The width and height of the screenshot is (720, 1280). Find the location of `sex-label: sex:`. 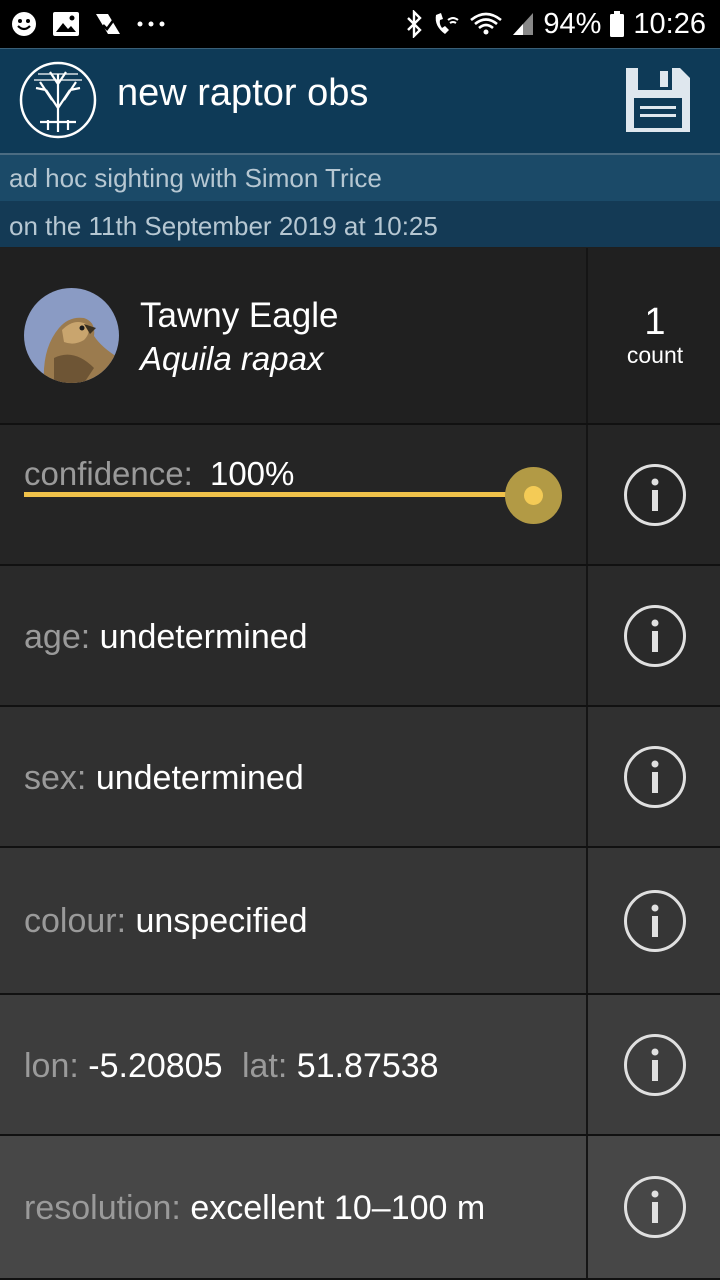

sex-label: sex: is located at coordinates (55, 778).